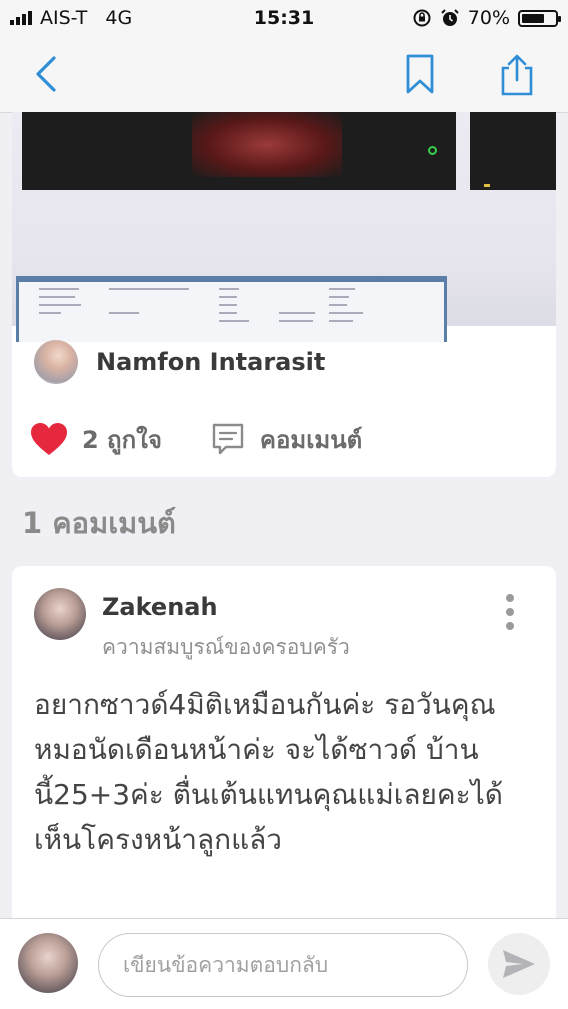 The width and height of the screenshot is (568, 1009). What do you see at coordinates (513, 151) in the screenshot?
I see `side-screen` at bounding box center [513, 151].